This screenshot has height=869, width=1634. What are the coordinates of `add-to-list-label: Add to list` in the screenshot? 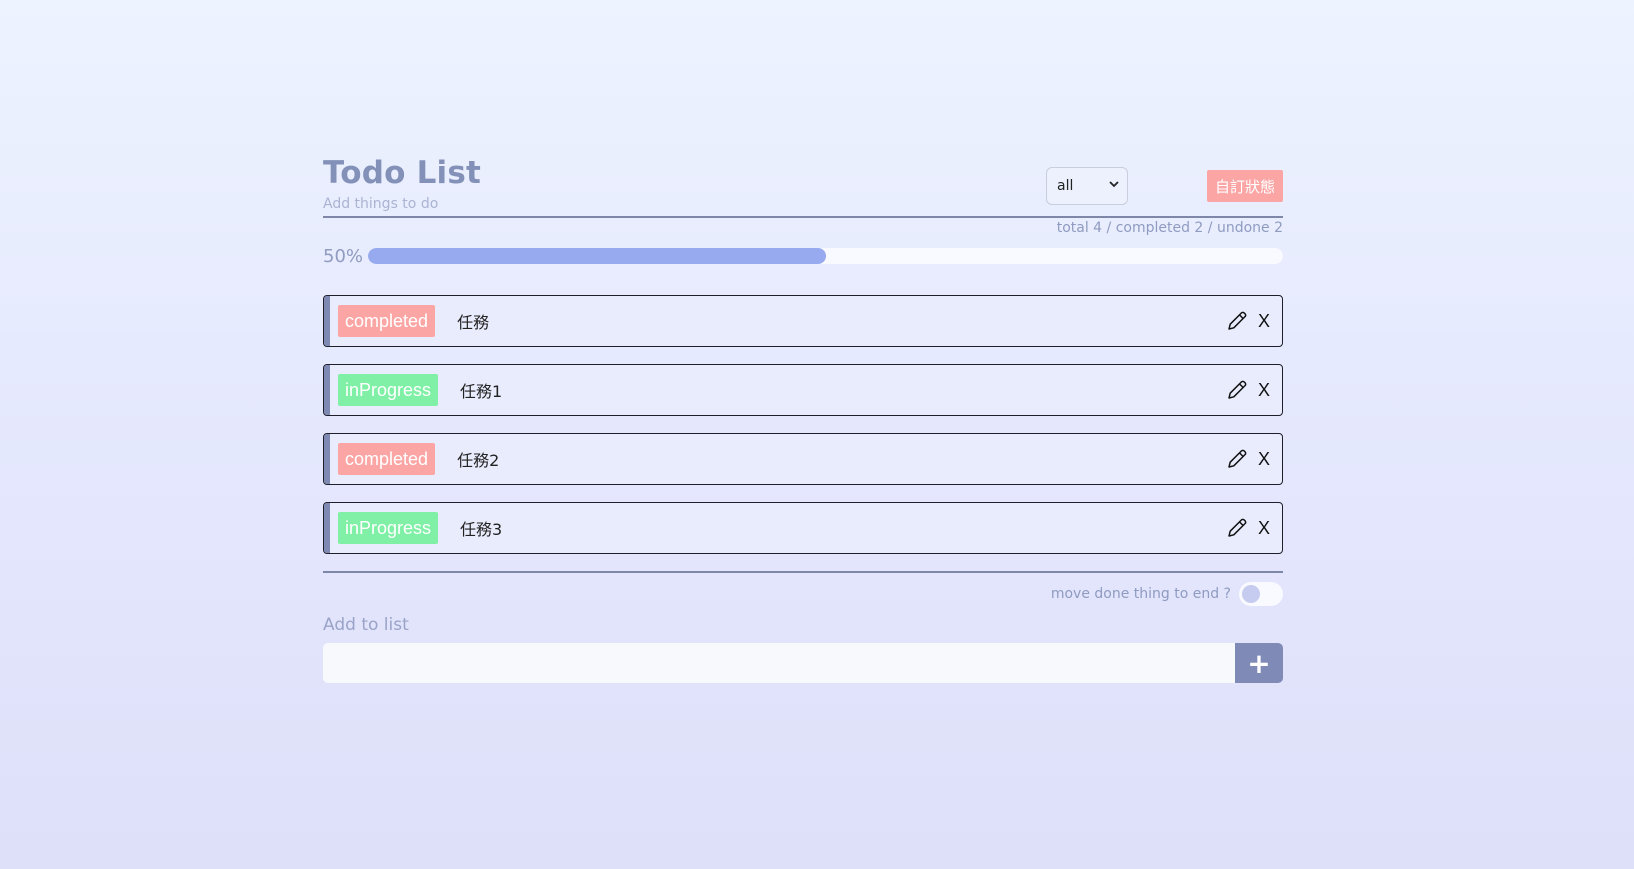 It's located at (366, 625).